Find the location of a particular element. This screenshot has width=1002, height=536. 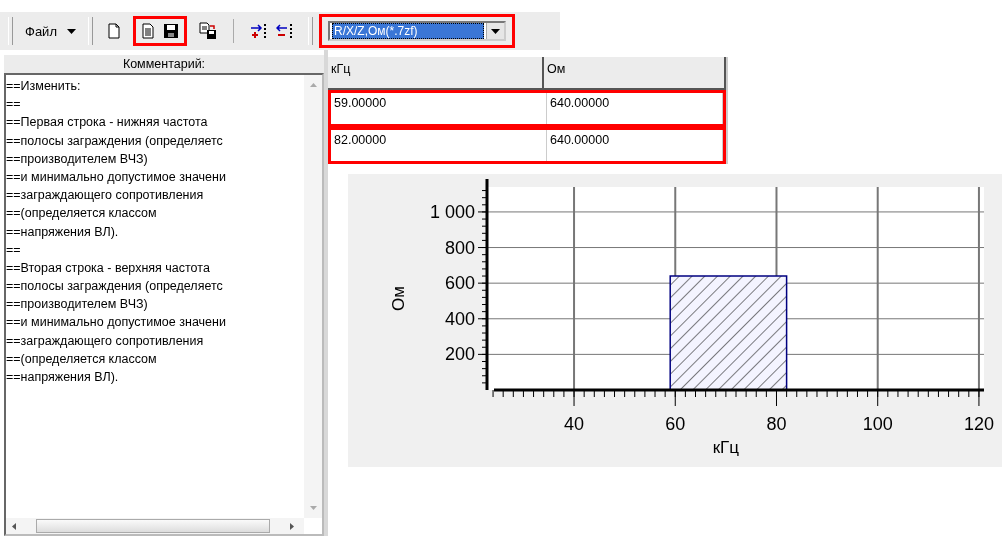

file-menu-button: Файл is located at coordinates (50, 31).